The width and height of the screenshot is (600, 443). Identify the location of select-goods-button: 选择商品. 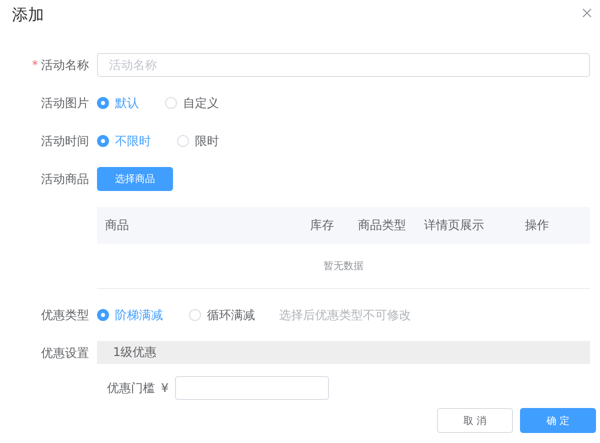
(135, 179).